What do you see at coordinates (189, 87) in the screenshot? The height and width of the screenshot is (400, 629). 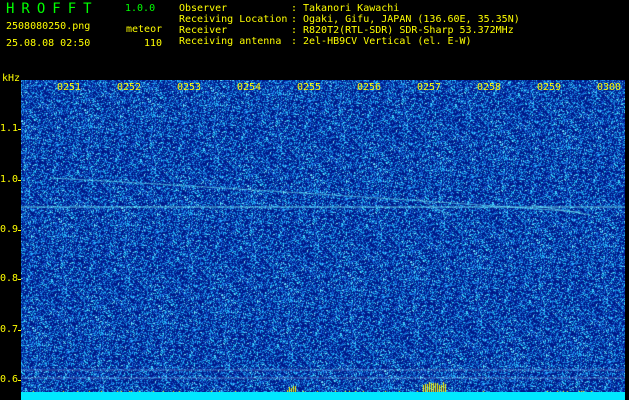 I see `time-label: 0253` at bounding box center [189, 87].